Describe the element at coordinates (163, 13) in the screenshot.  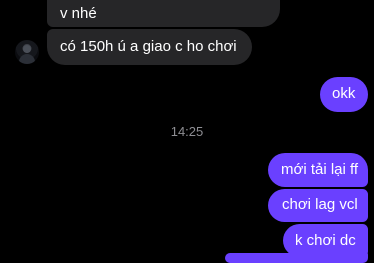
I see `incoming-message-bubble: v nhé` at that location.